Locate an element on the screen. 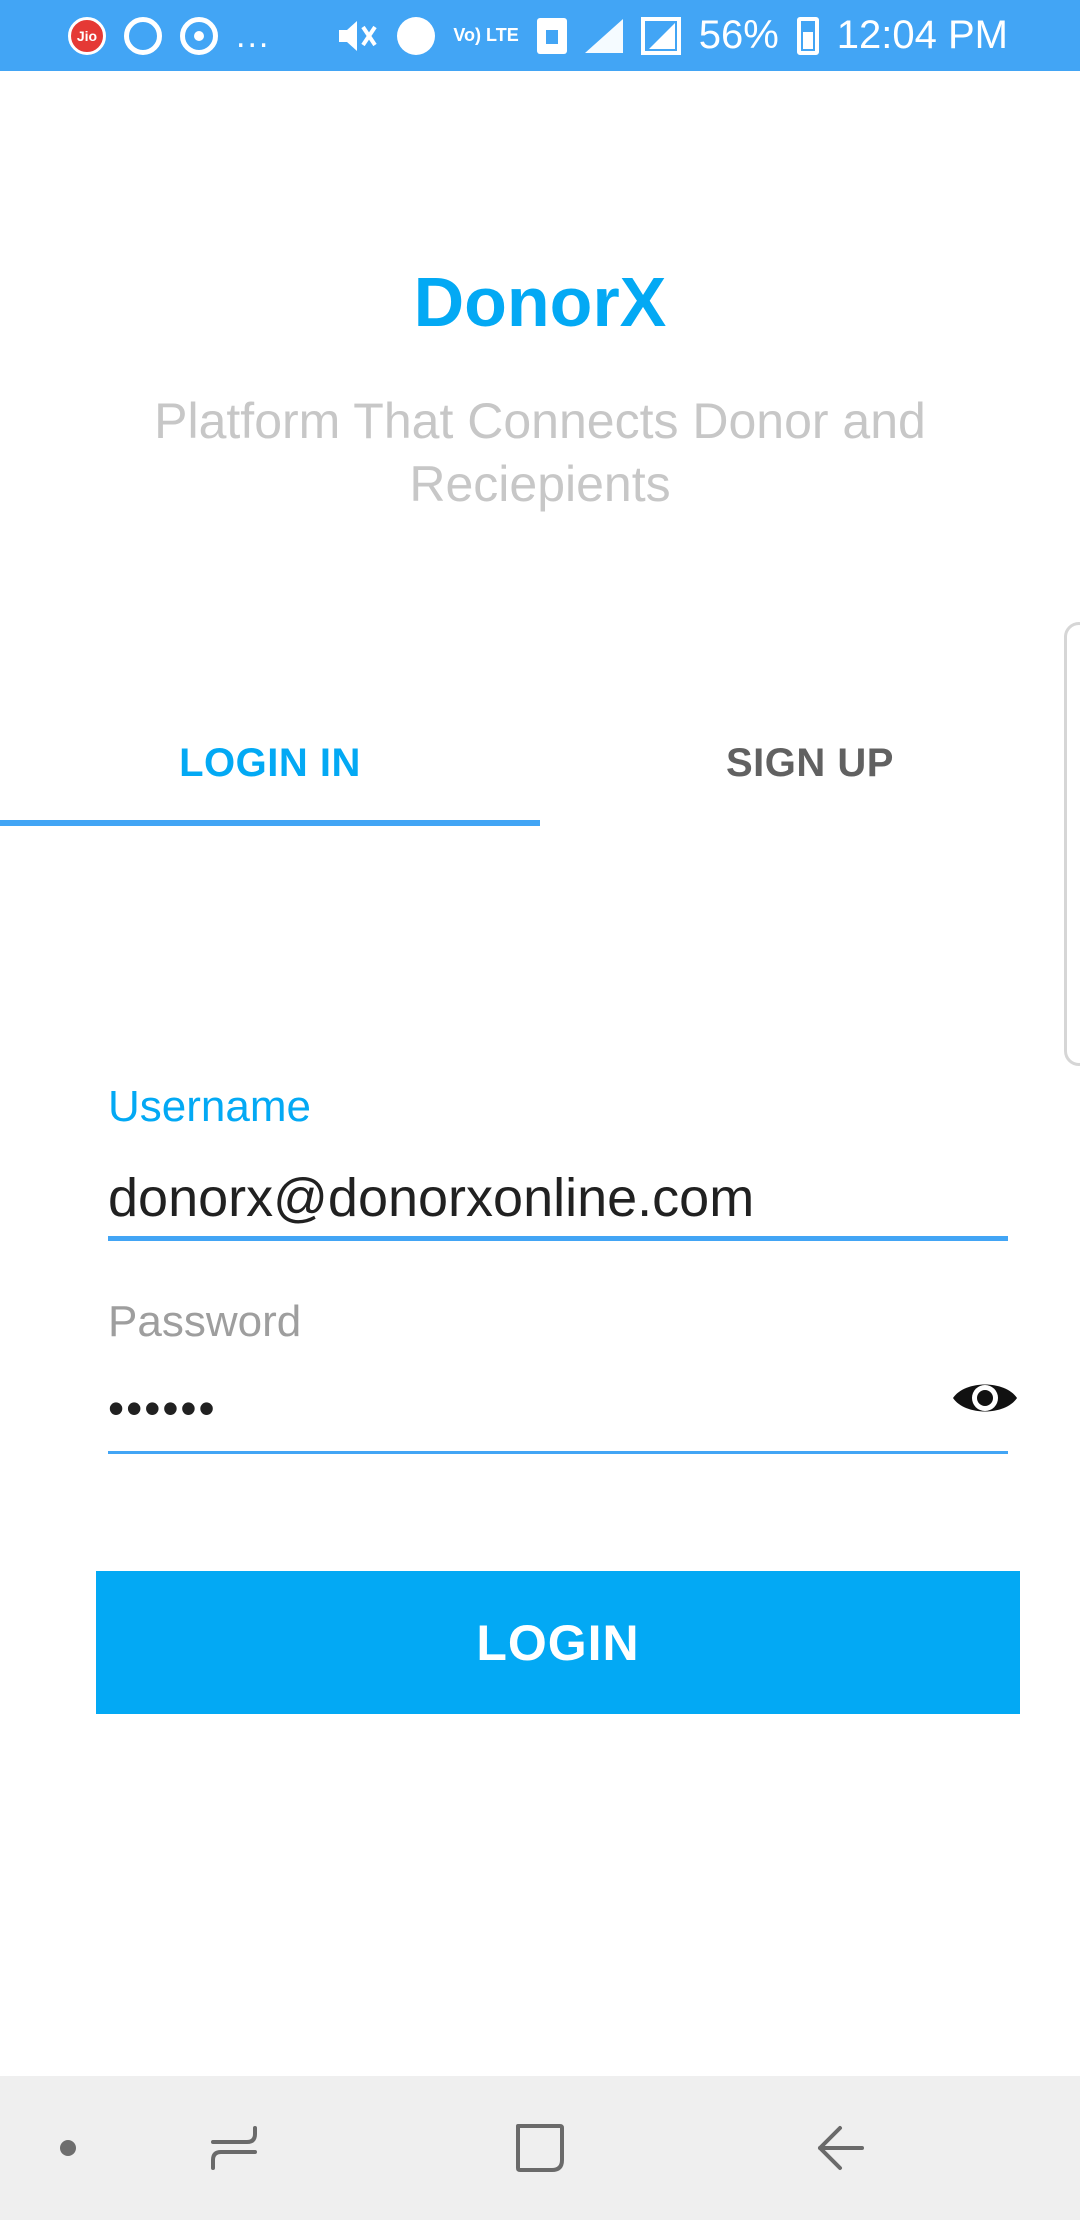 This screenshot has height=2220, width=1080. tab-login: LOGIN IN is located at coordinates (270, 763).